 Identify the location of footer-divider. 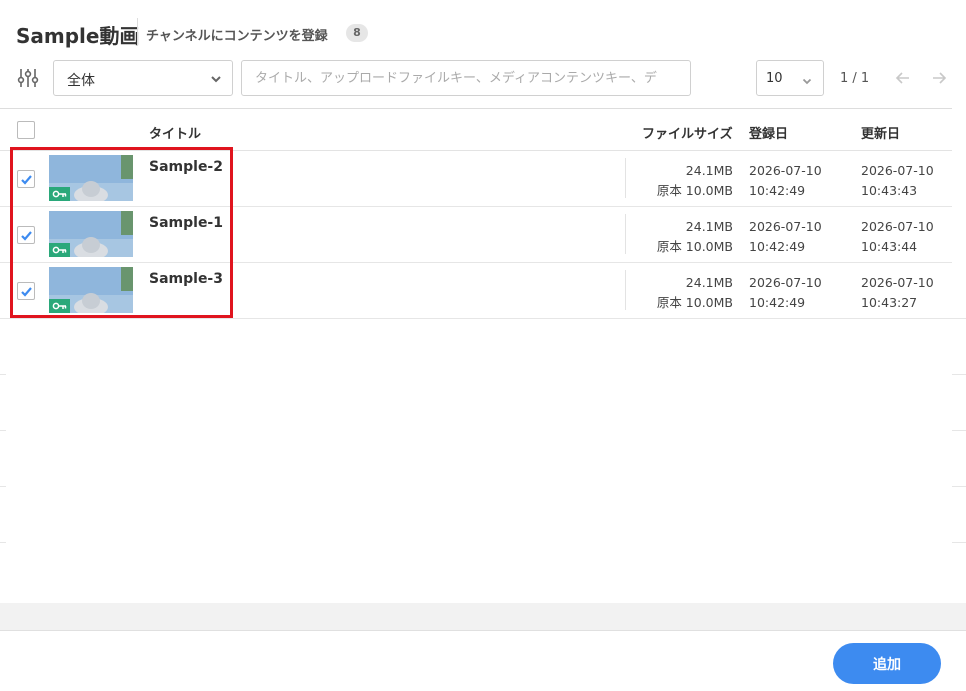
(483, 617).